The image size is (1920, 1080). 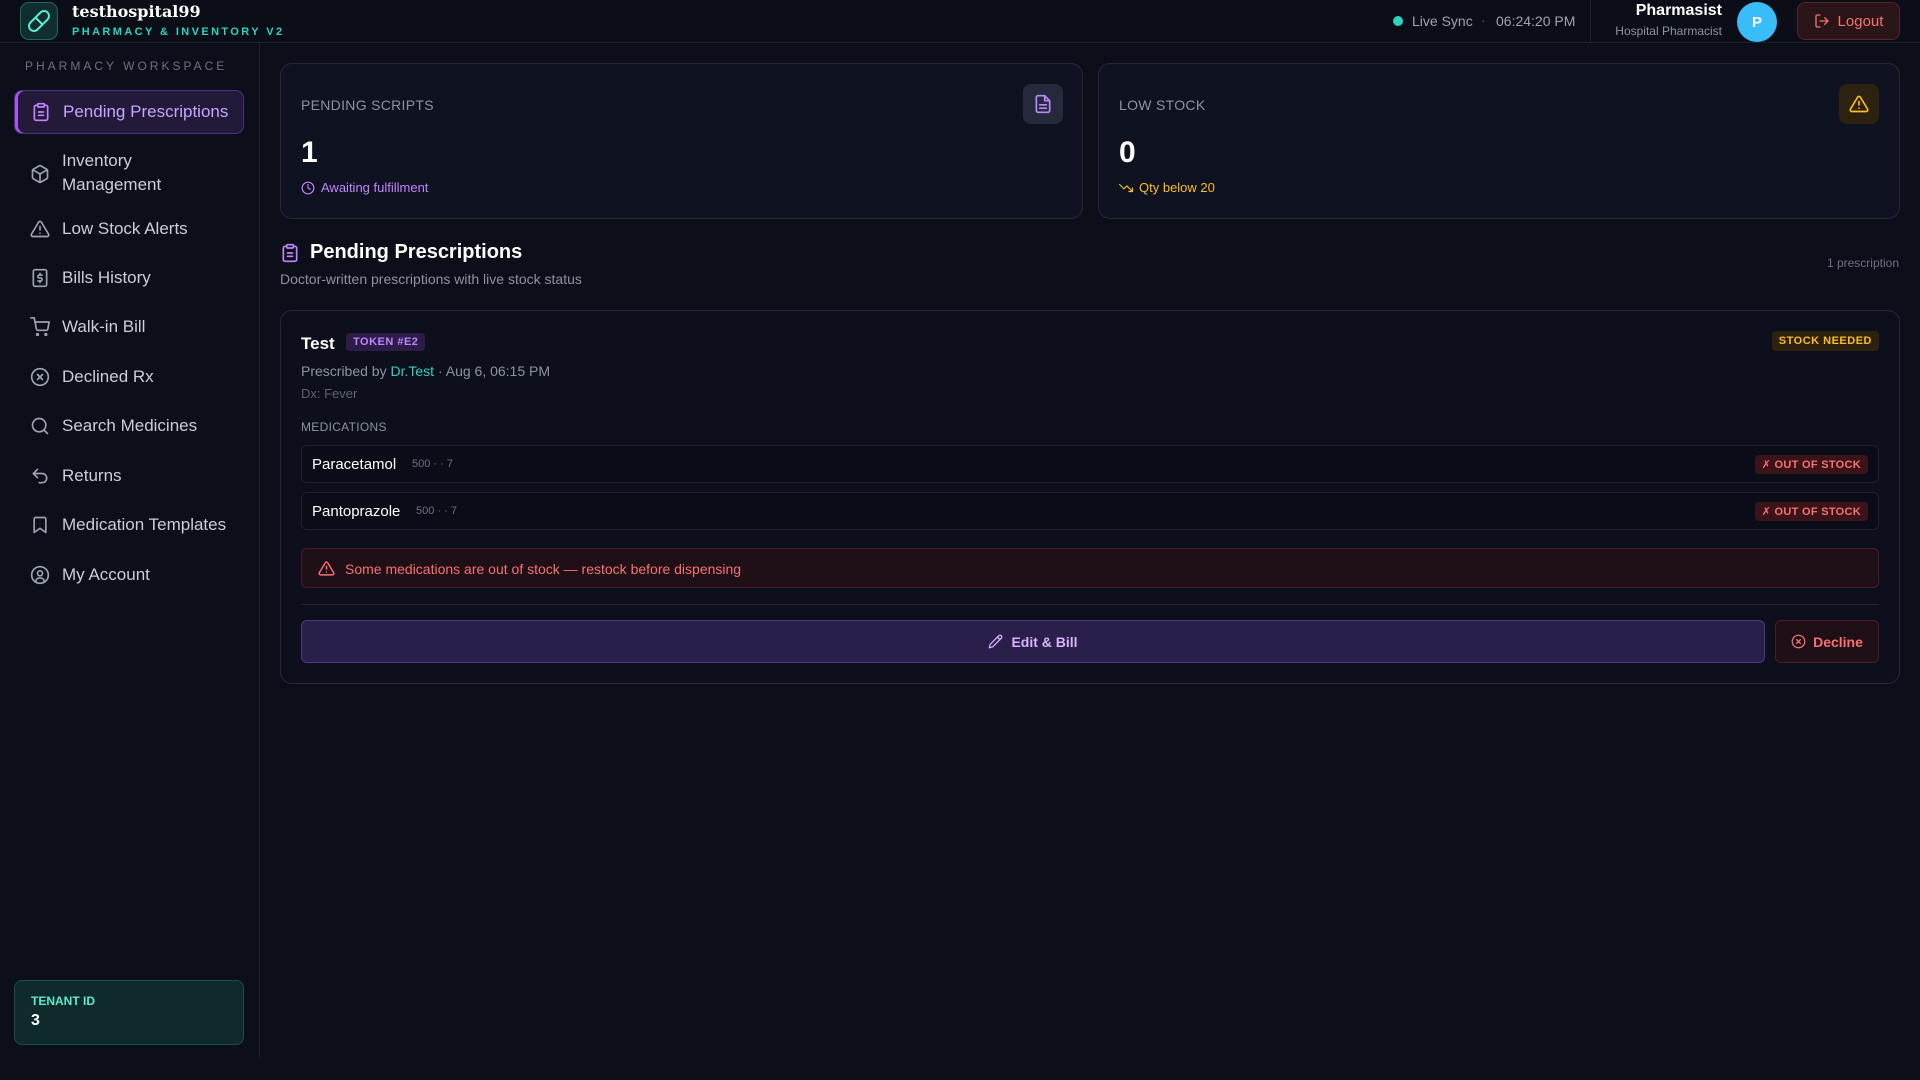 What do you see at coordinates (375, 187) in the screenshot?
I see `stat-note-text: Awaiting fulfillment` at bounding box center [375, 187].